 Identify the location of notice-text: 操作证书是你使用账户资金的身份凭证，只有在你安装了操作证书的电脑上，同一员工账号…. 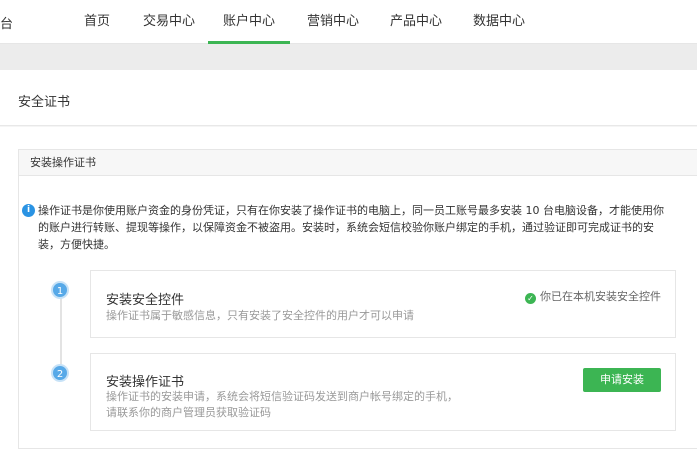
(351, 227).